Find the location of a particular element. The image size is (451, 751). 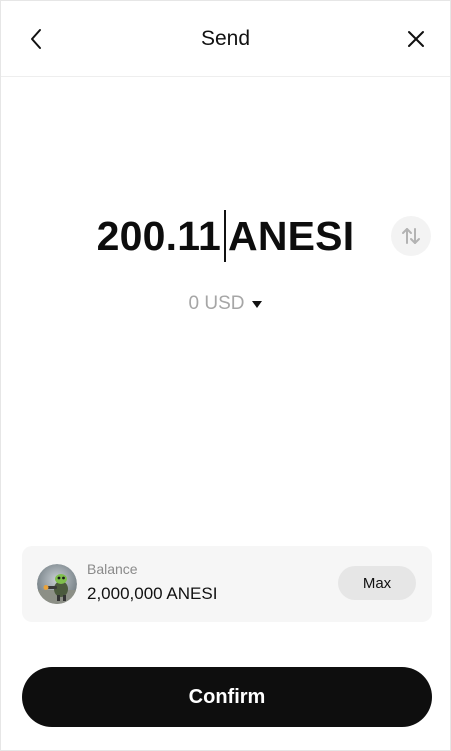

swap-units-button is located at coordinates (411, 236).